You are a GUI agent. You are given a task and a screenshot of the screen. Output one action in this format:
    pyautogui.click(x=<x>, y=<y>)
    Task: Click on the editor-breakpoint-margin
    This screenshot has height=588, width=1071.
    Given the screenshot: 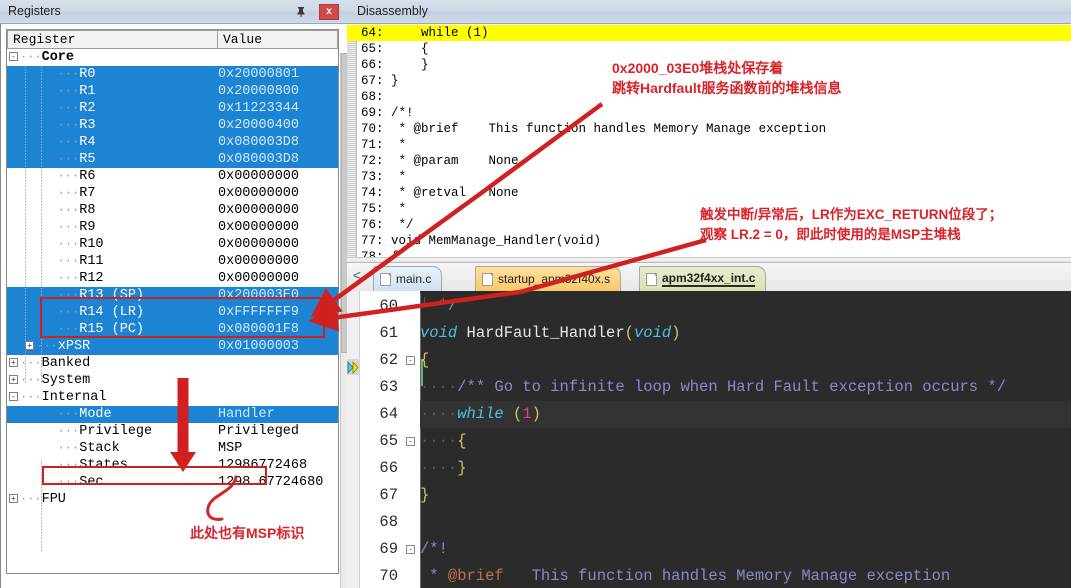 What is the action you would take?
    pyautogui.click(x=353, y=439)
    